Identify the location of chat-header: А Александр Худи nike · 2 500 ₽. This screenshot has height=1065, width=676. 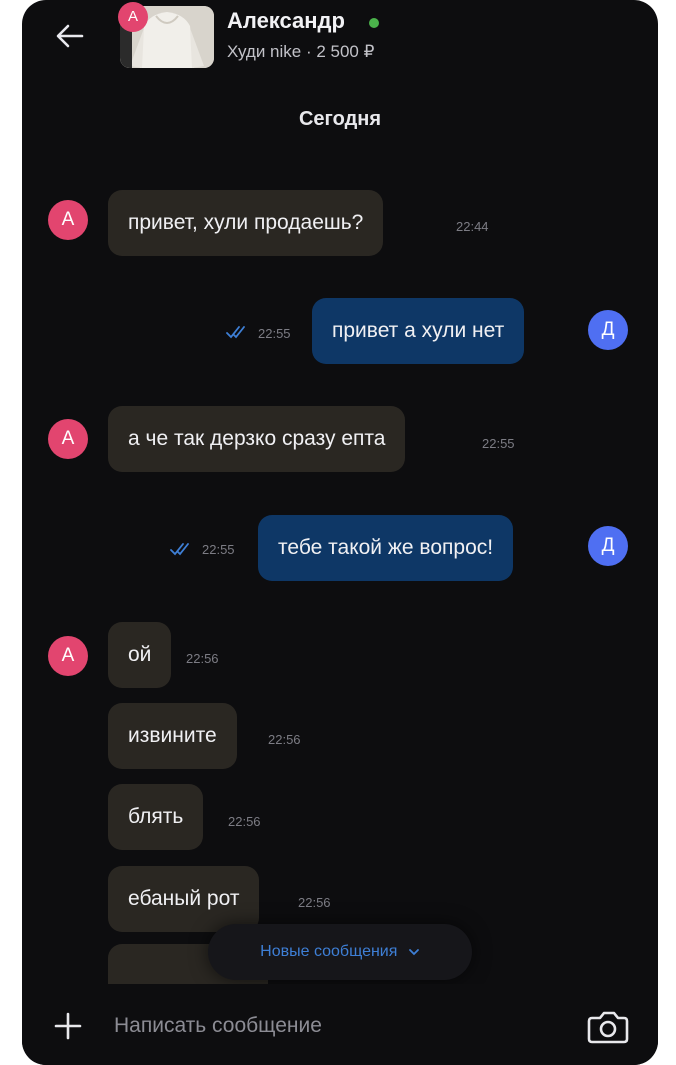
(340, 40).